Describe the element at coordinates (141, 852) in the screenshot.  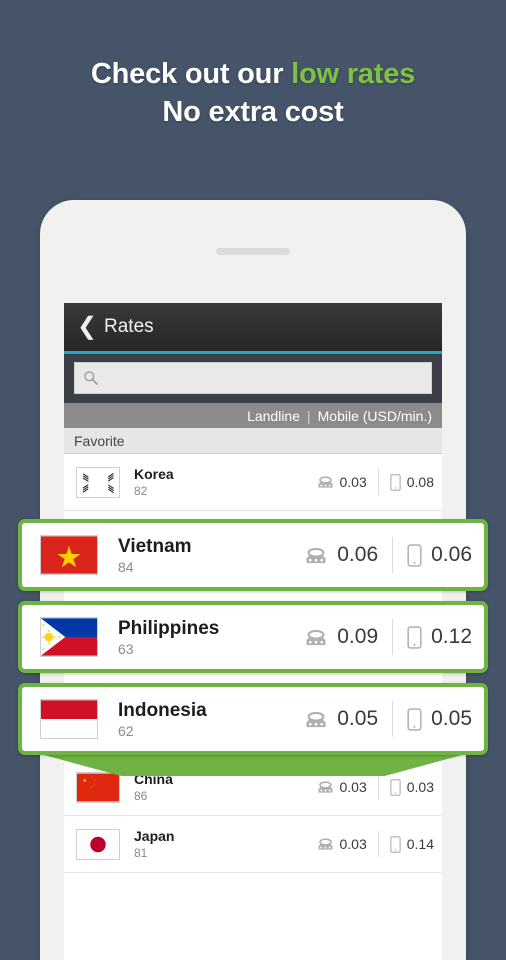
I see `country-code: 81` at that location.